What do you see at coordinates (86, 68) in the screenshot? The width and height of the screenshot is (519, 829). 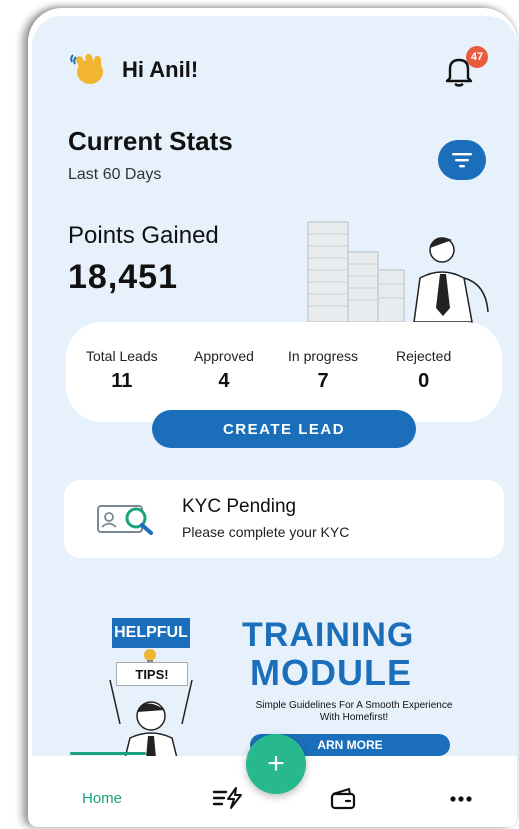 I see `waving-hand-icon` at bounding box center [86, 68].